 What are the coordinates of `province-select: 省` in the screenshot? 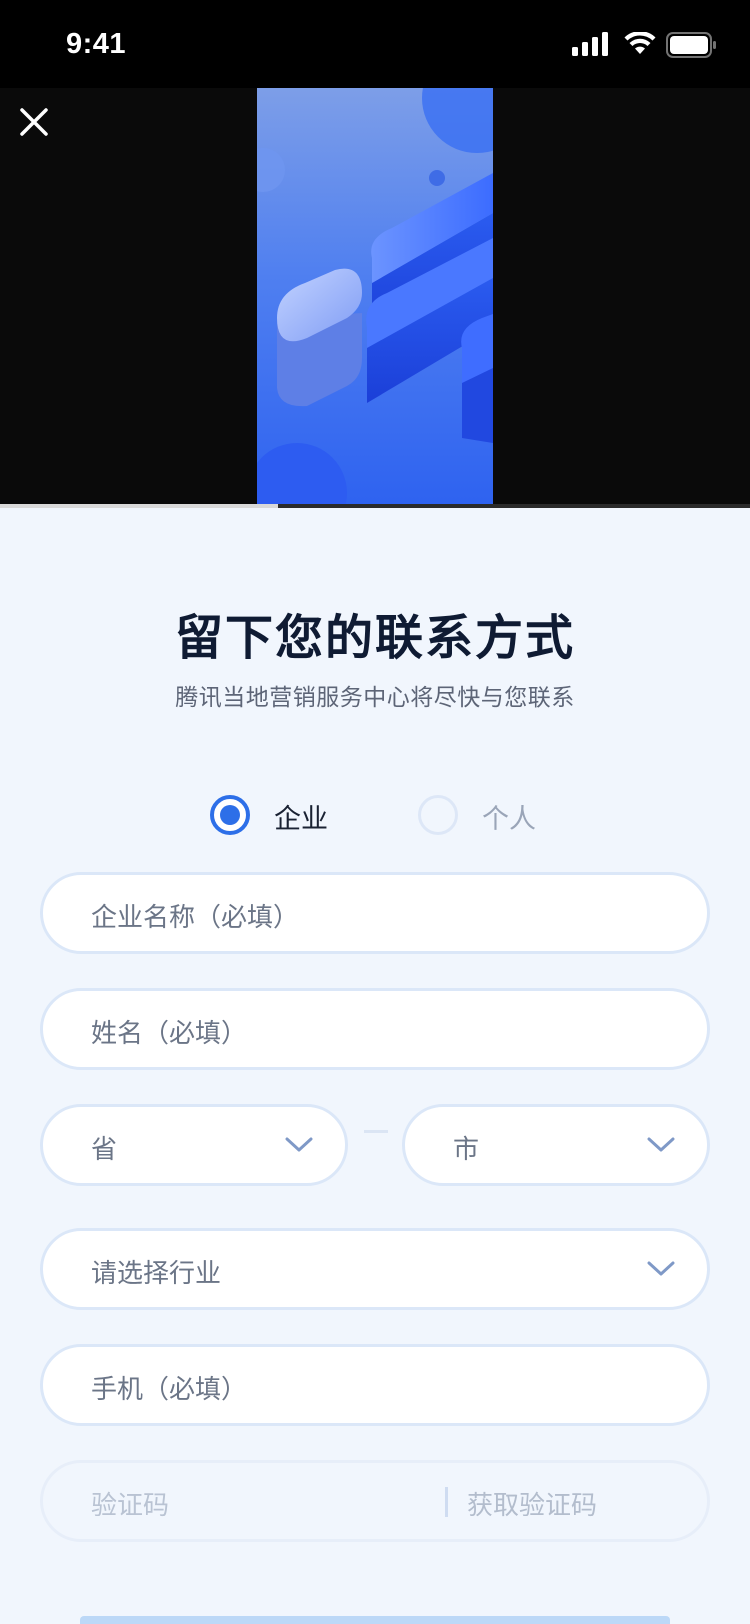 It's located at (194, 1145).